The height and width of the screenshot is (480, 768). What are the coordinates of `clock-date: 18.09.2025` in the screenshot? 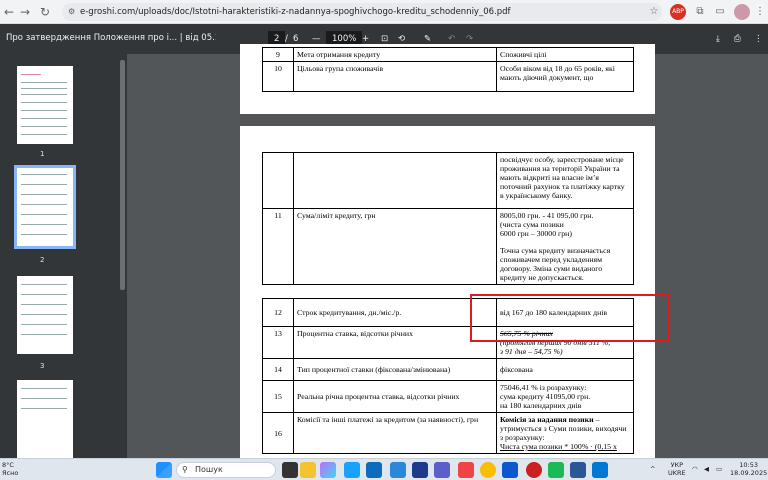 It's located at (749, 473).